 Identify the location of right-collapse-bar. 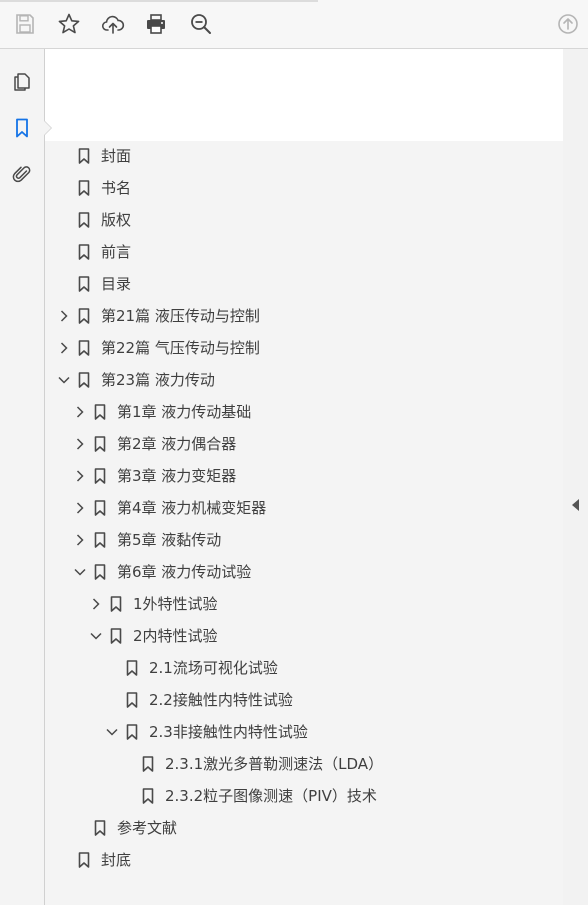
(575, 477).